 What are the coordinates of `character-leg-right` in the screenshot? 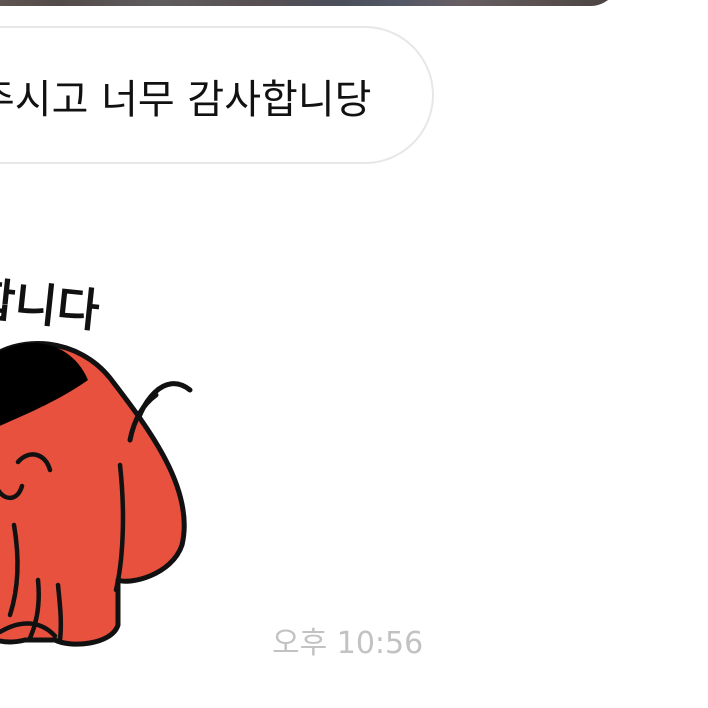 It's located at (59, 612).